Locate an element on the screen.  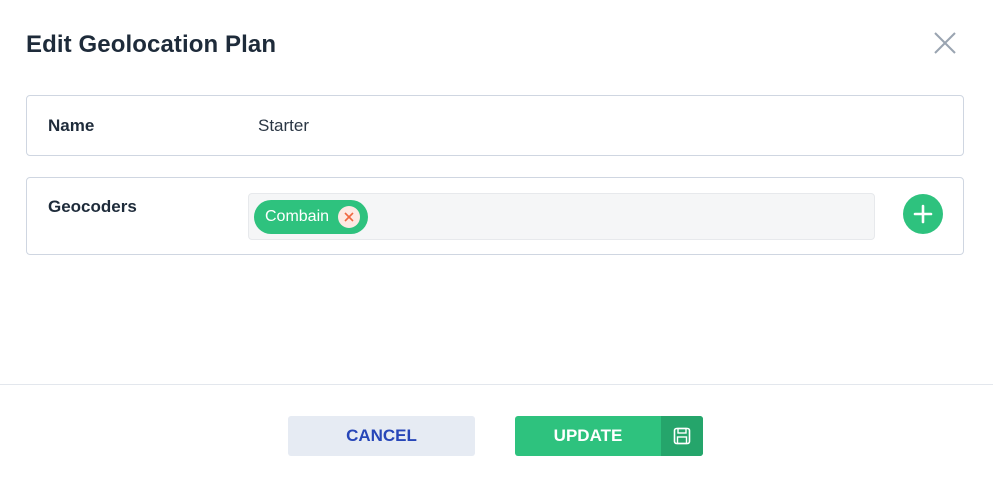
save-icon is located at coordinates (682, 436).